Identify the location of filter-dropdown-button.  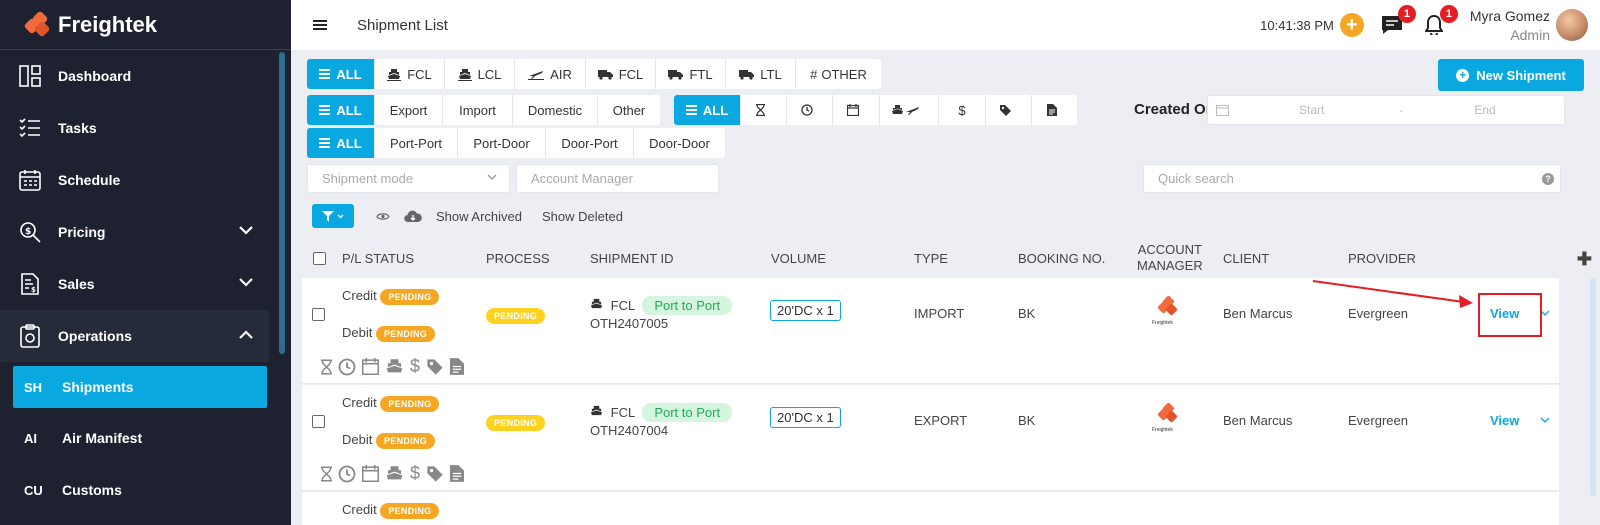
(333, 216).